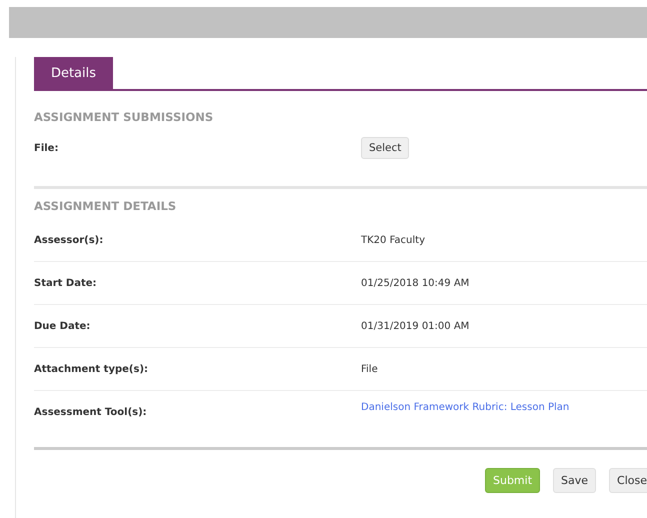  I want to click on field-value: 01/31/2019 01:00 AM, so click(415, 326).